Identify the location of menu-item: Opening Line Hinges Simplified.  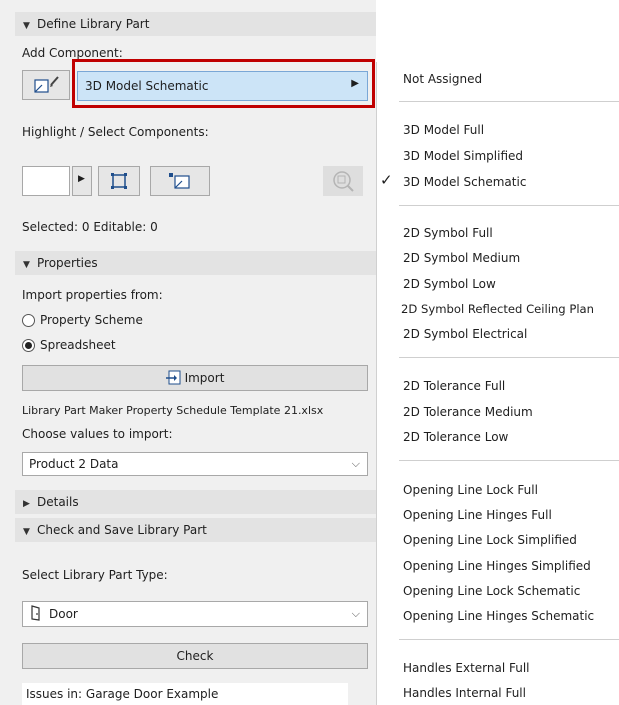
(497, 566).